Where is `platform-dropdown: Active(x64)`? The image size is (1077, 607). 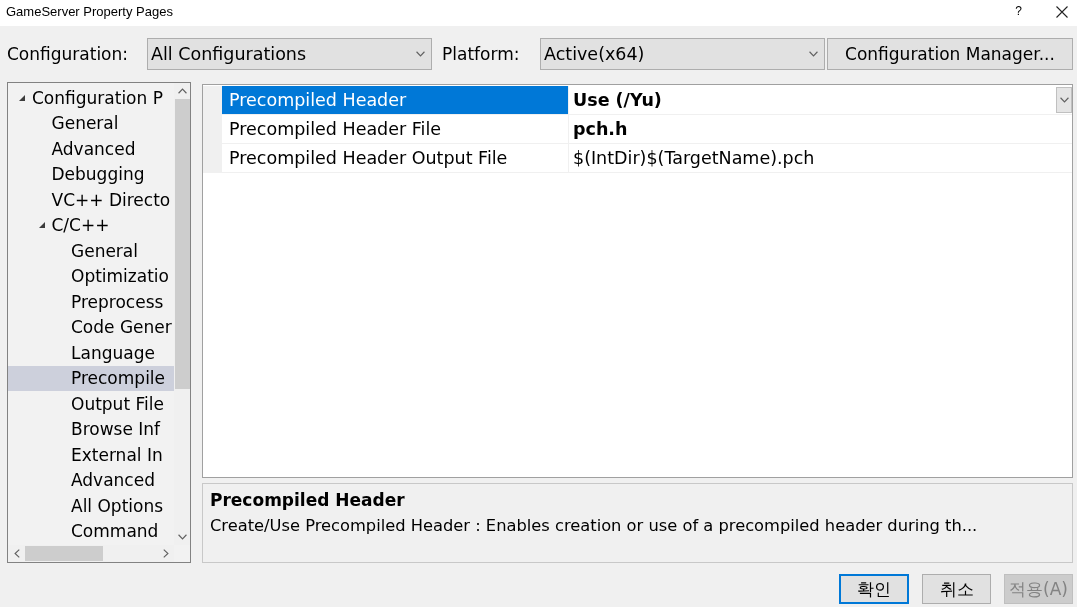 platform-dropdown: Active(x64) is located at coordinates (682, 54).